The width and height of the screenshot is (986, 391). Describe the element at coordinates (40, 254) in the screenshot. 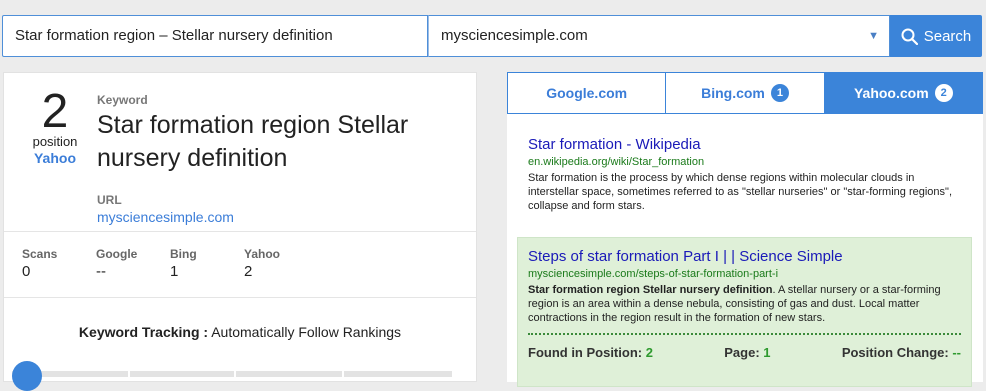

I see `stat-label: Scans` at that location.